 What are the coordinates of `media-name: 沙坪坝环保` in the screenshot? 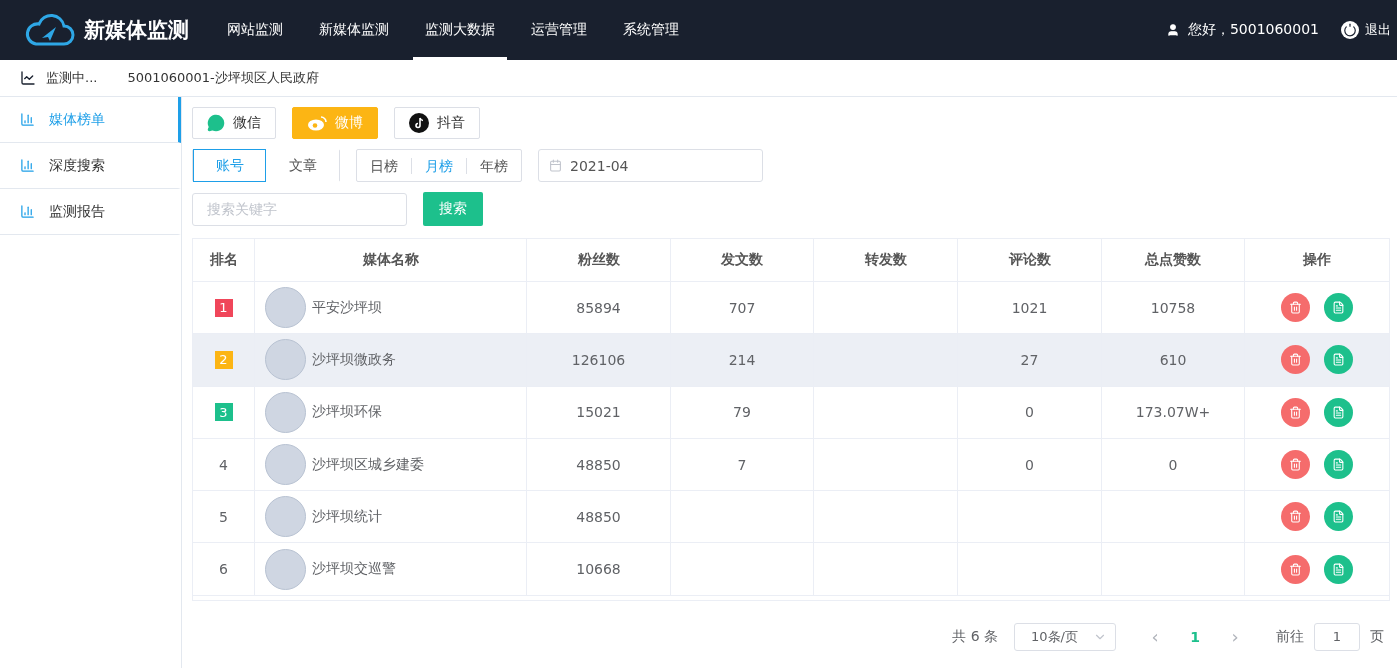 It's located at (347, 412).